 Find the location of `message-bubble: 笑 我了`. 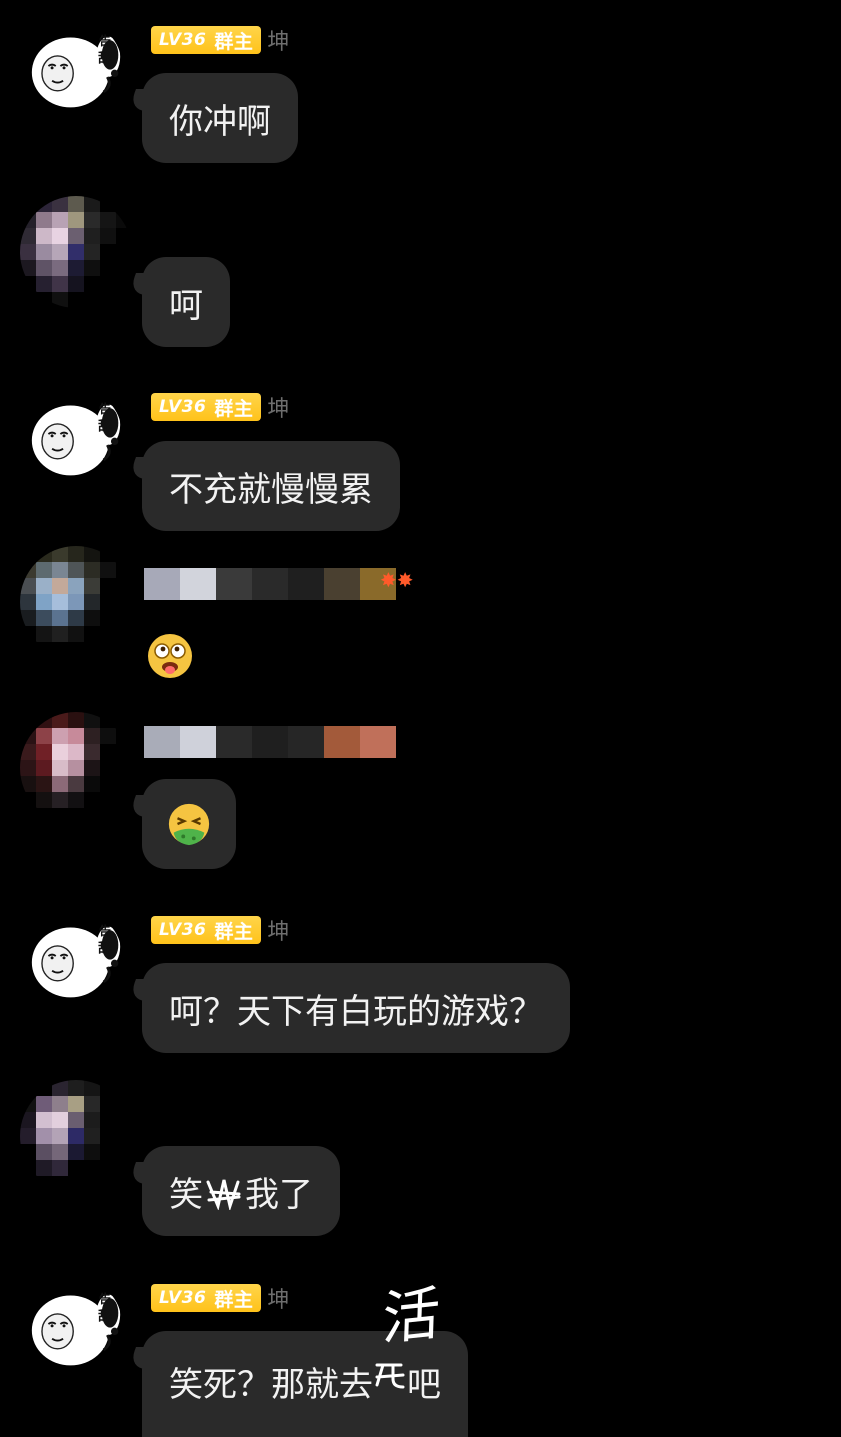

message-bubble: 笑 我了 is located at coordinates (241, 1191).